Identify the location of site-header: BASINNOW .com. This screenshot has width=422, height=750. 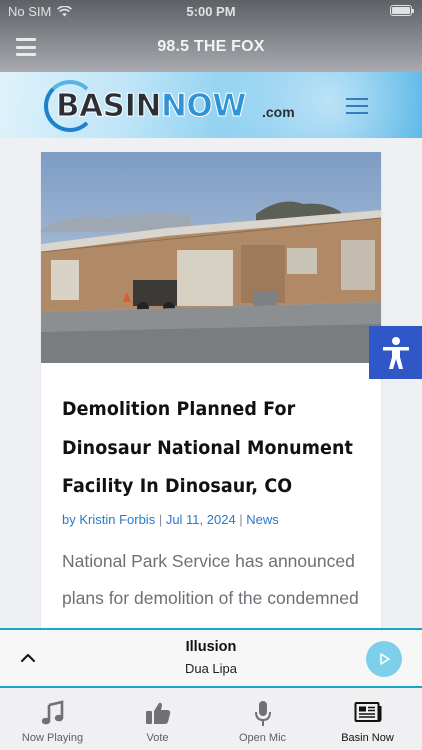
(211, 105).